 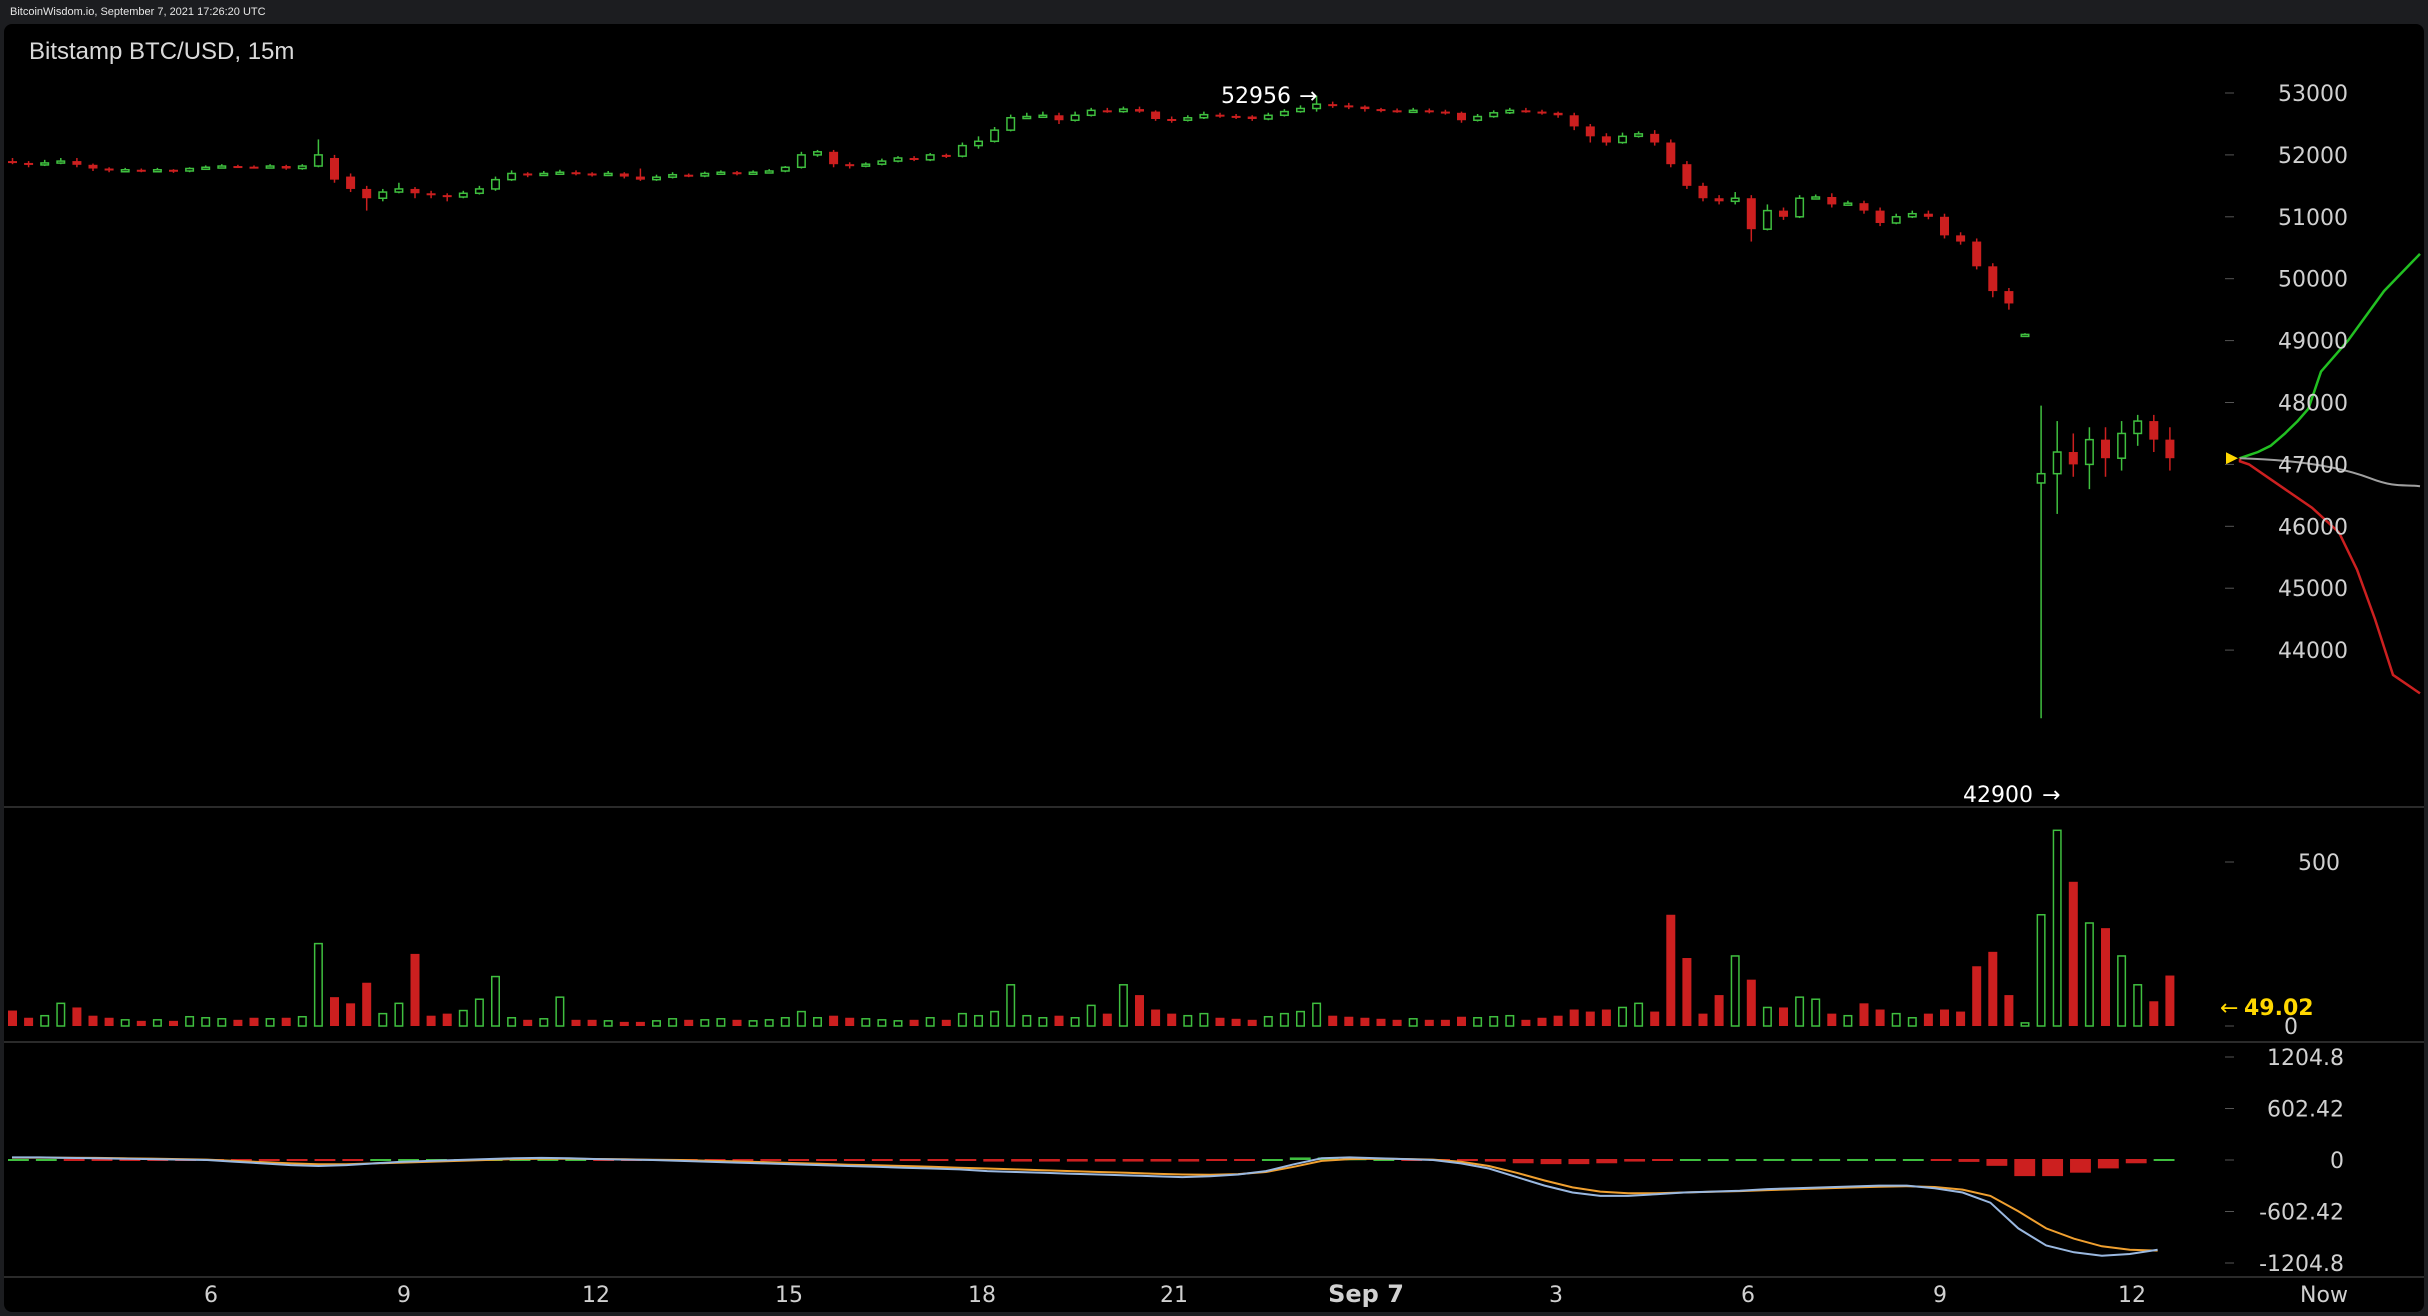 I want to click on price-tick-label: 50000, so click(x=2313, y=280).